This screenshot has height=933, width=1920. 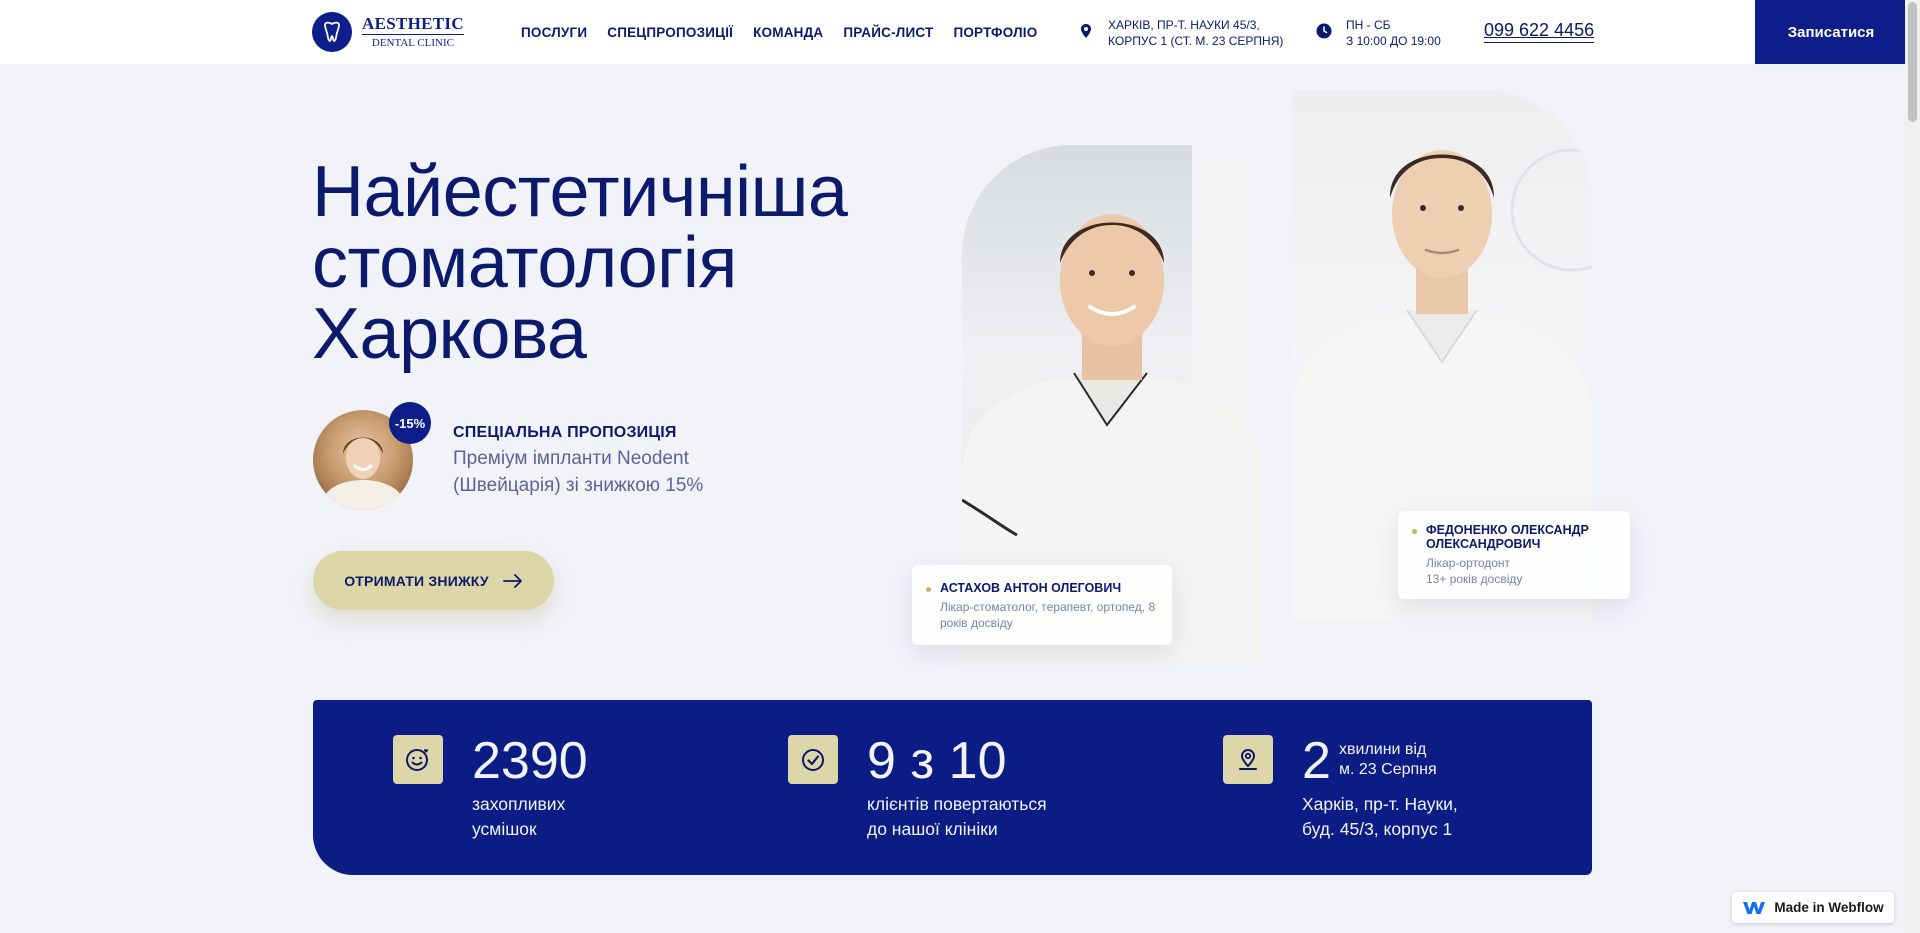 I want to click on stat-small-line: хвилини від, so click(x=1383, y=749).